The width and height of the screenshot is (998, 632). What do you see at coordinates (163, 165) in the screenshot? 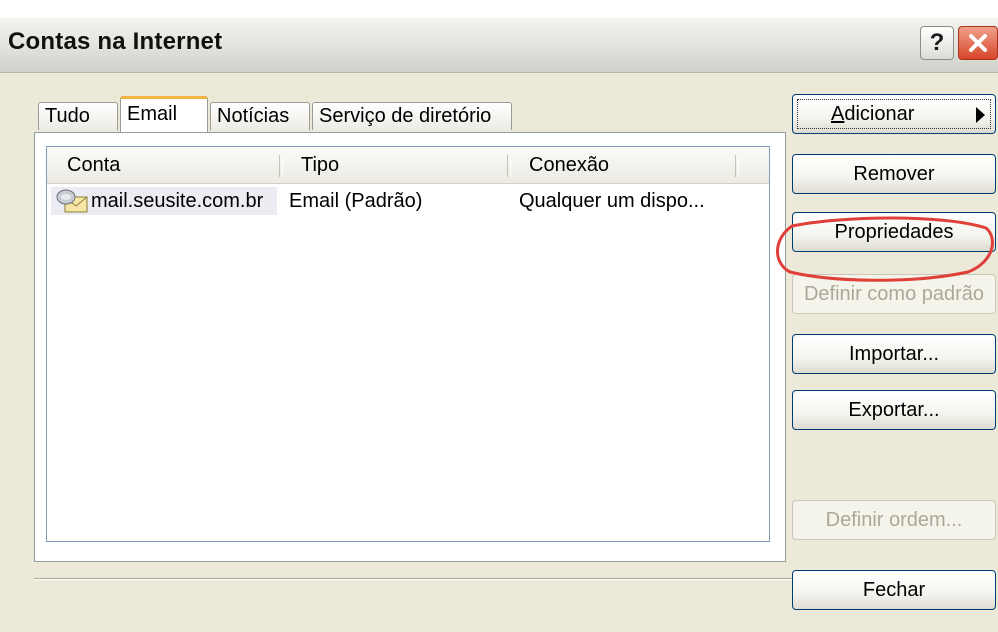
I see `column-header-conta: Conta` at bounding box center [163, 165].